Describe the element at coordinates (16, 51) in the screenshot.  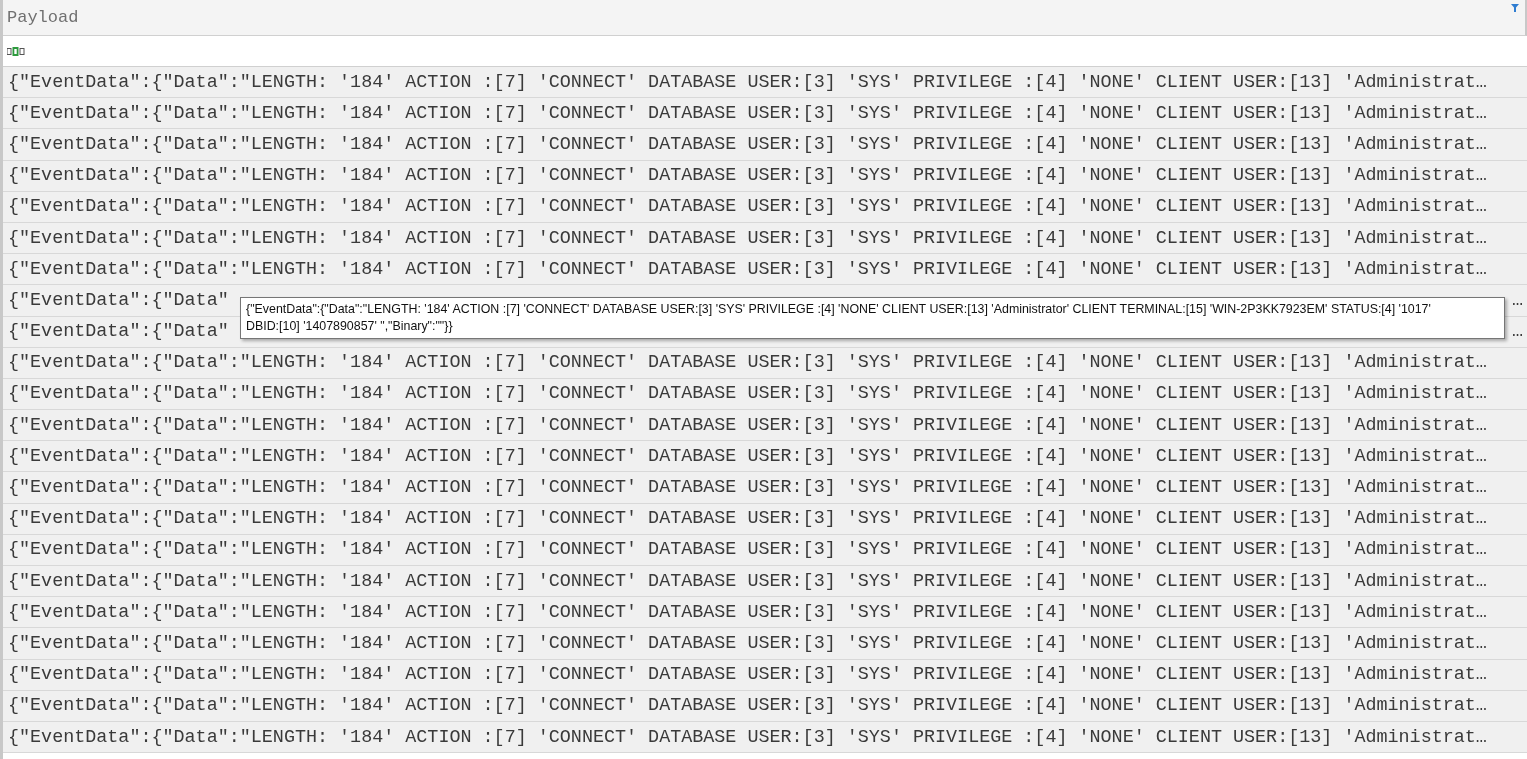
I see `text-filter-icon` at that location.